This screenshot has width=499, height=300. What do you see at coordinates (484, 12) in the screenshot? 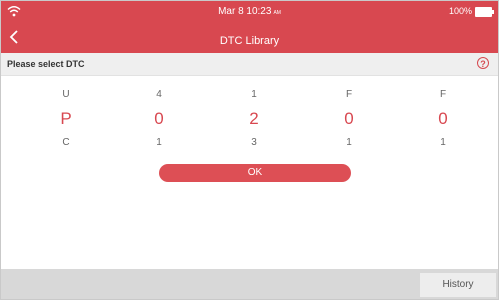
I see `battery-icon` at bounding box center [484, 12].